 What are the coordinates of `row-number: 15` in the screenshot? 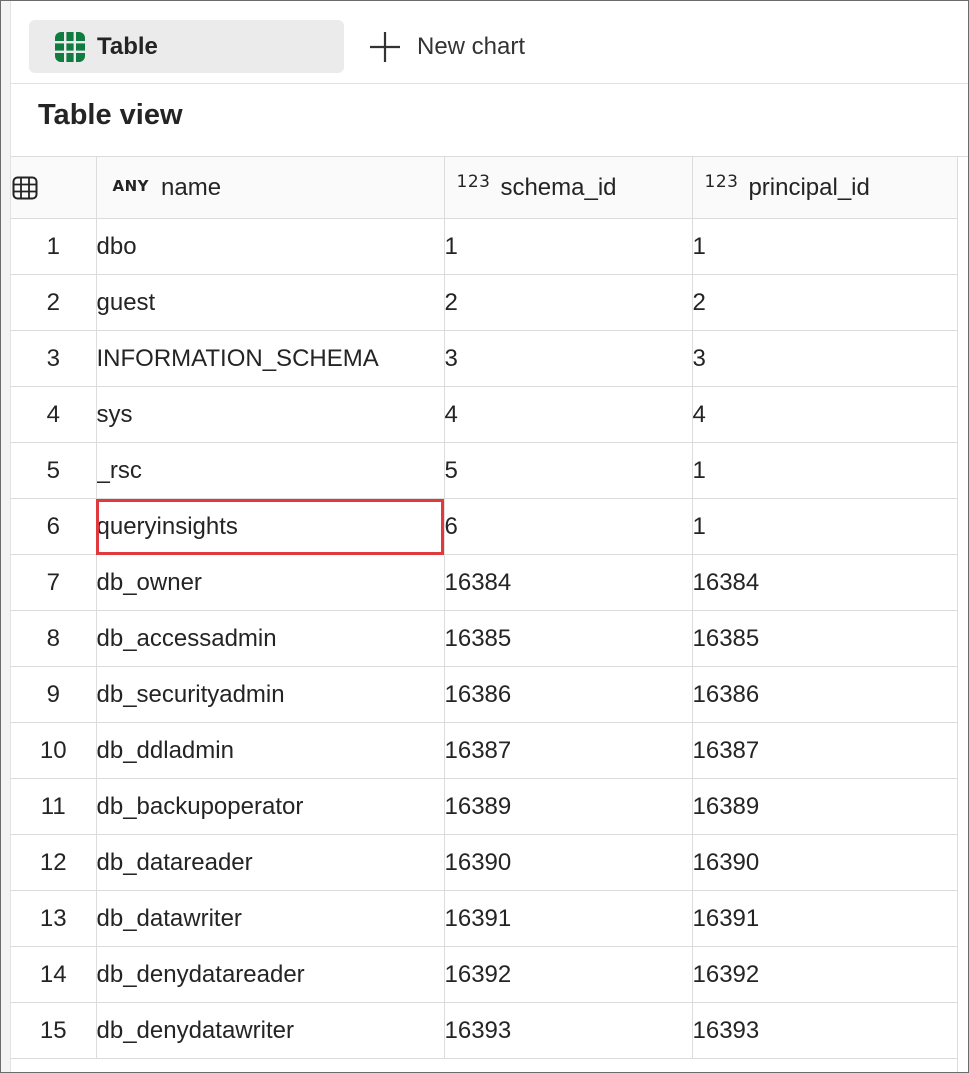 It's located at (54, 1030).